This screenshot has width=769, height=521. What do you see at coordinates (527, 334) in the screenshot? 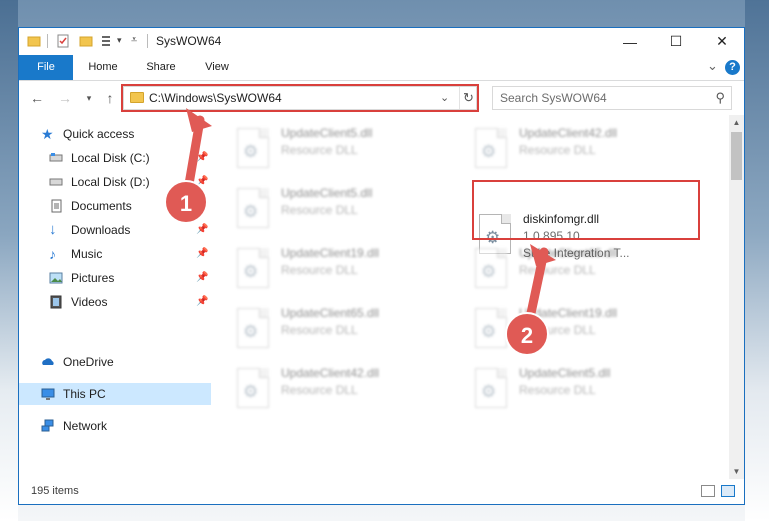
I see `step-2-badge: 2` at bounding box center [527, 334].